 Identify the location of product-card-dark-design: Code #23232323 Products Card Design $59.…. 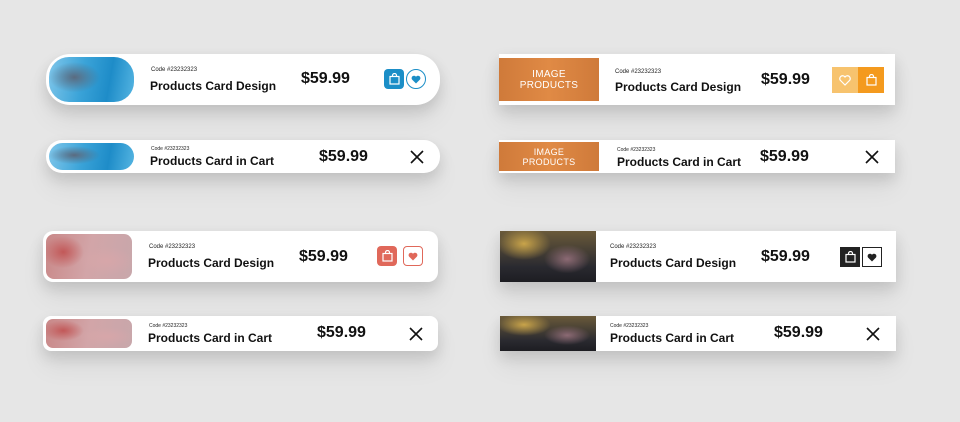
(698, 256).